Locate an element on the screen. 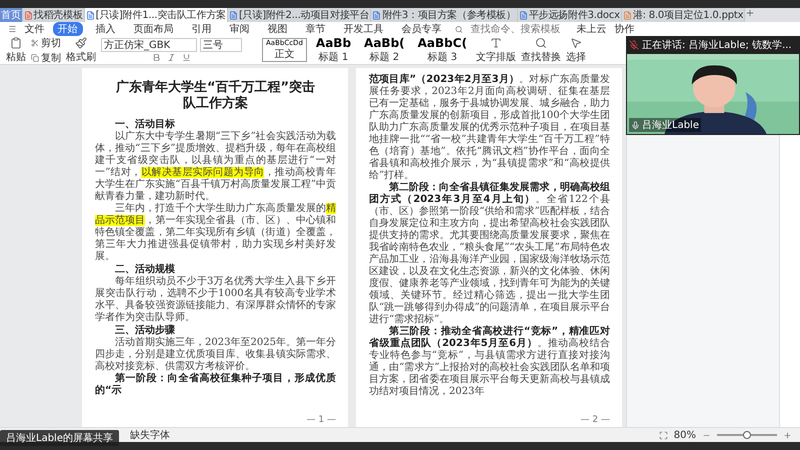  document-tab: 平步远扬附件3.docx is located at coordinates (570, 15).